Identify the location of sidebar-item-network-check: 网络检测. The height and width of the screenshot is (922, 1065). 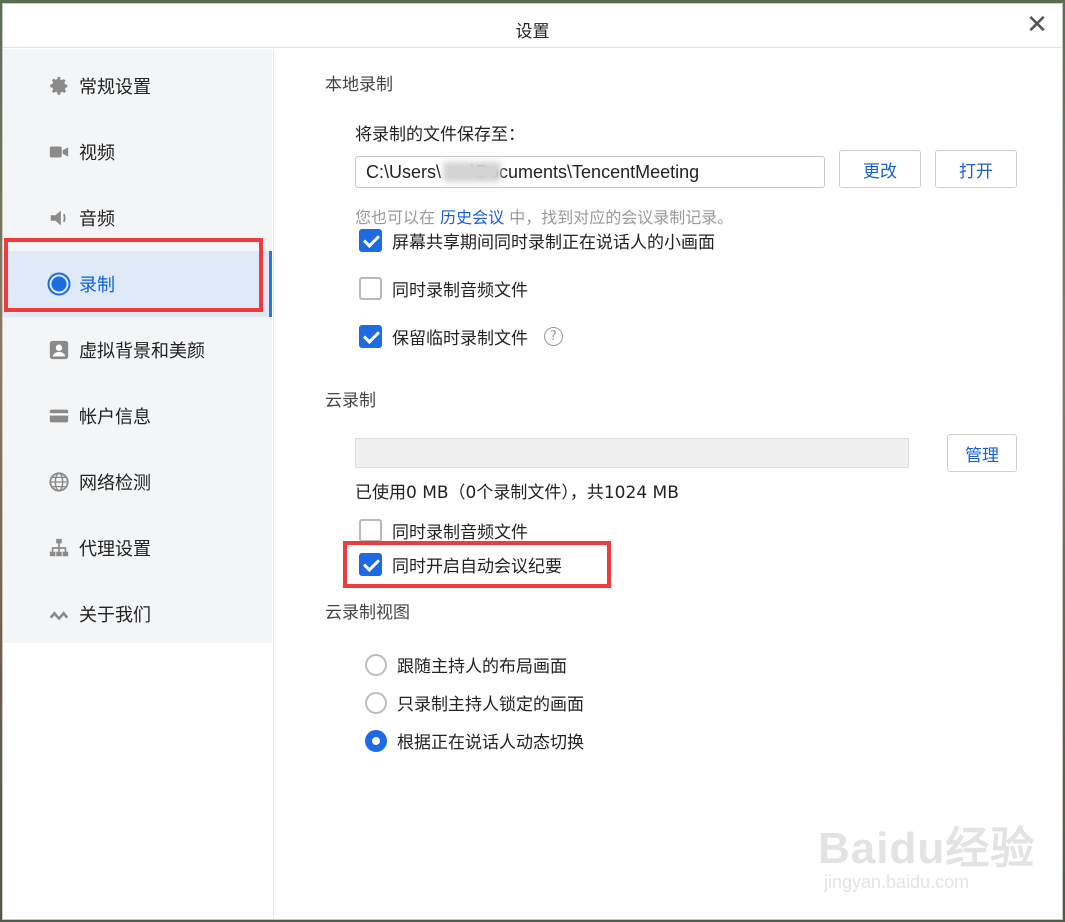
(137, 482).